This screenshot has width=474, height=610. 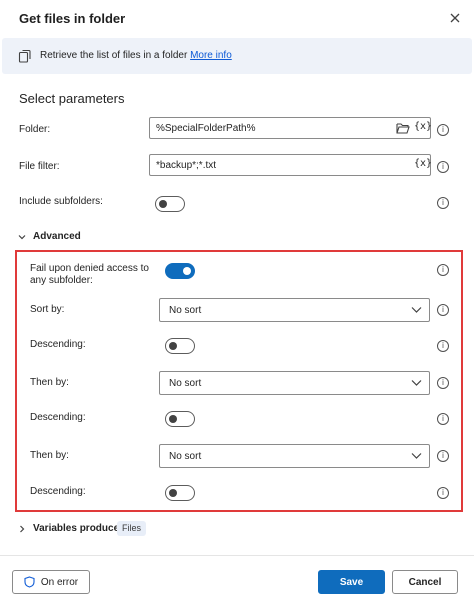 What do you see at coordinates (237, 18) in the screenshot?
I see `dialog-titlebar: Get files in folder` at bounding box center [237, 18].